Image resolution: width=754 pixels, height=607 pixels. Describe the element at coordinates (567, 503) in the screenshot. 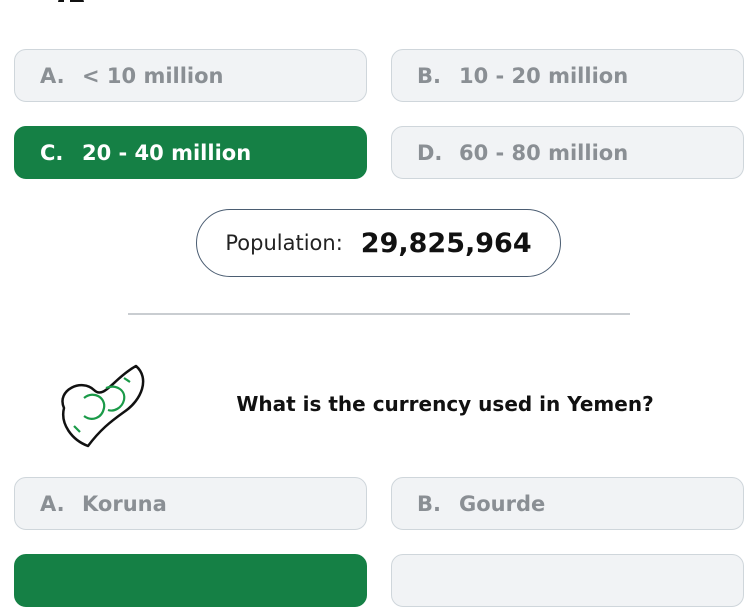

I see `currency-option-b: B. Gourde` at that location.